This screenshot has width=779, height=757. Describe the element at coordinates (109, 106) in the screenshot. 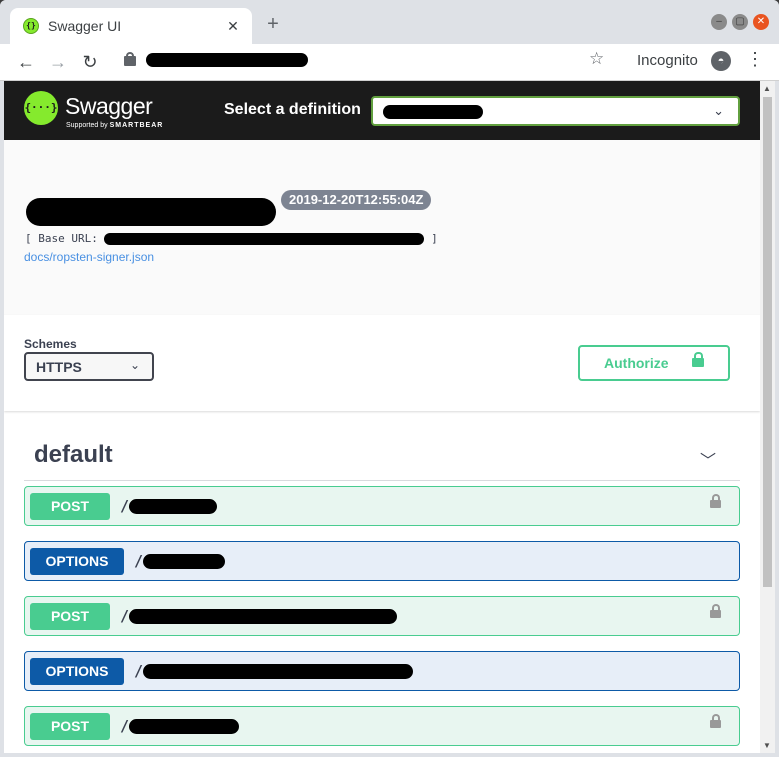

I see `swagger-brand: Swagger` at that location.